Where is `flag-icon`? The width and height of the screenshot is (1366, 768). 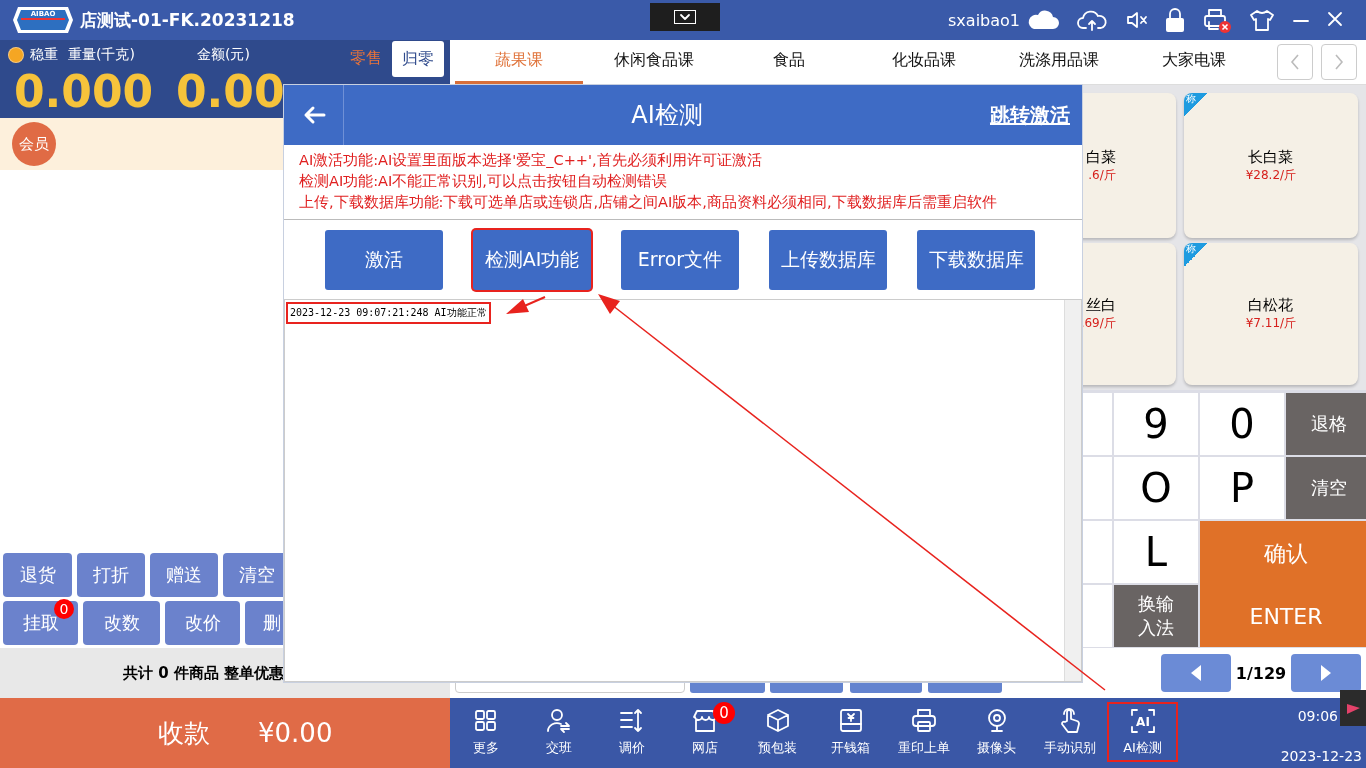
flag-icon is located at coordinates (1353, 708).